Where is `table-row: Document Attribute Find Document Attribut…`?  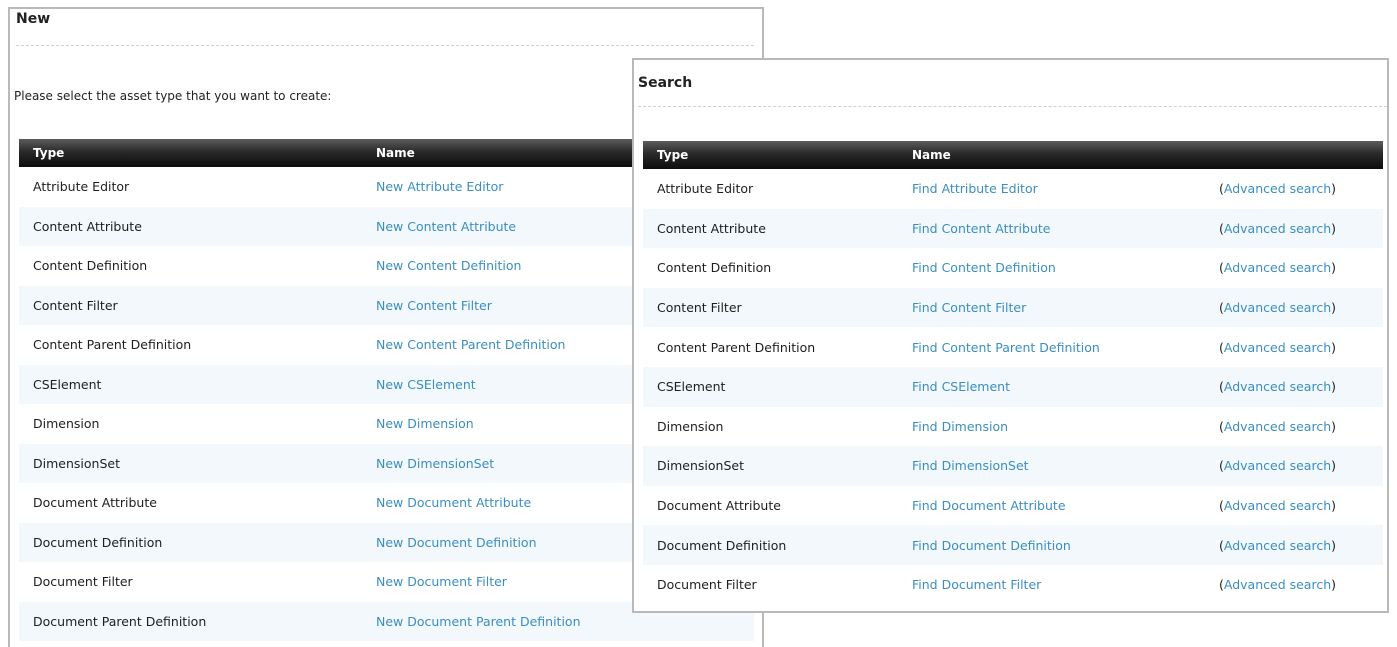 table-row: Document Attribute Find Document Attribut… is located at coordinates (1013, 506).